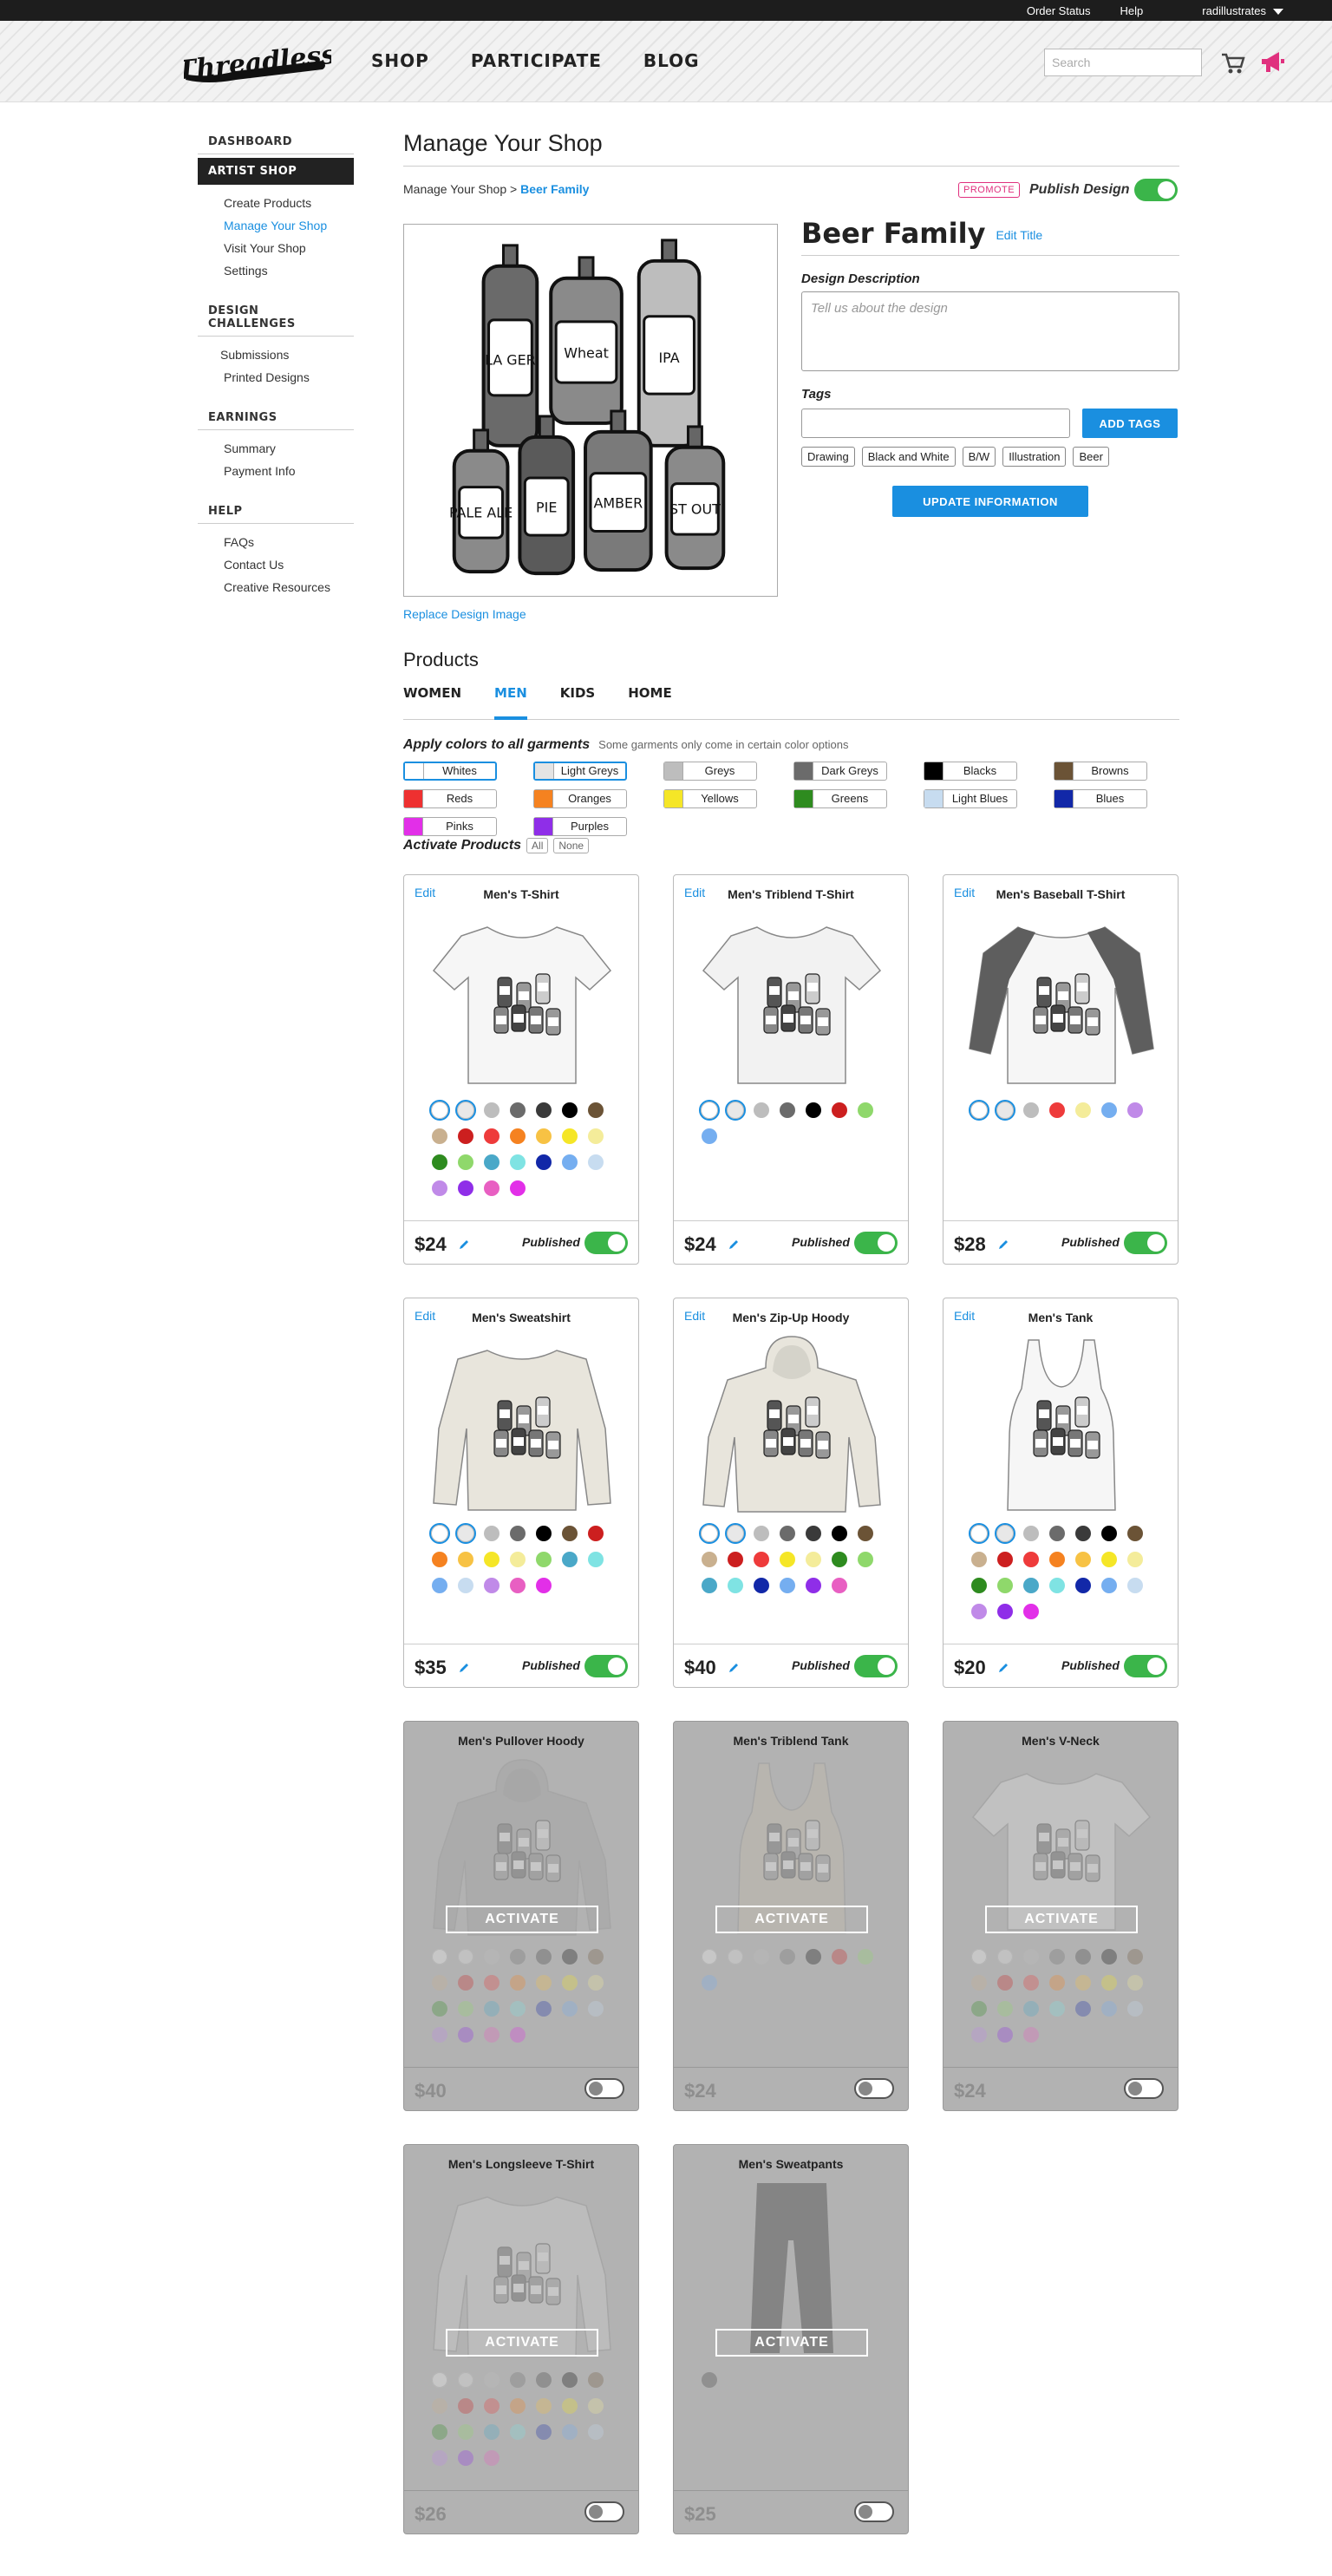 This screenshot has width=1332, height=2576. Describe the element at coordinates (464, 614) in the screenshot. I see `replace-design-image-link: Replace Design Image` at that location.